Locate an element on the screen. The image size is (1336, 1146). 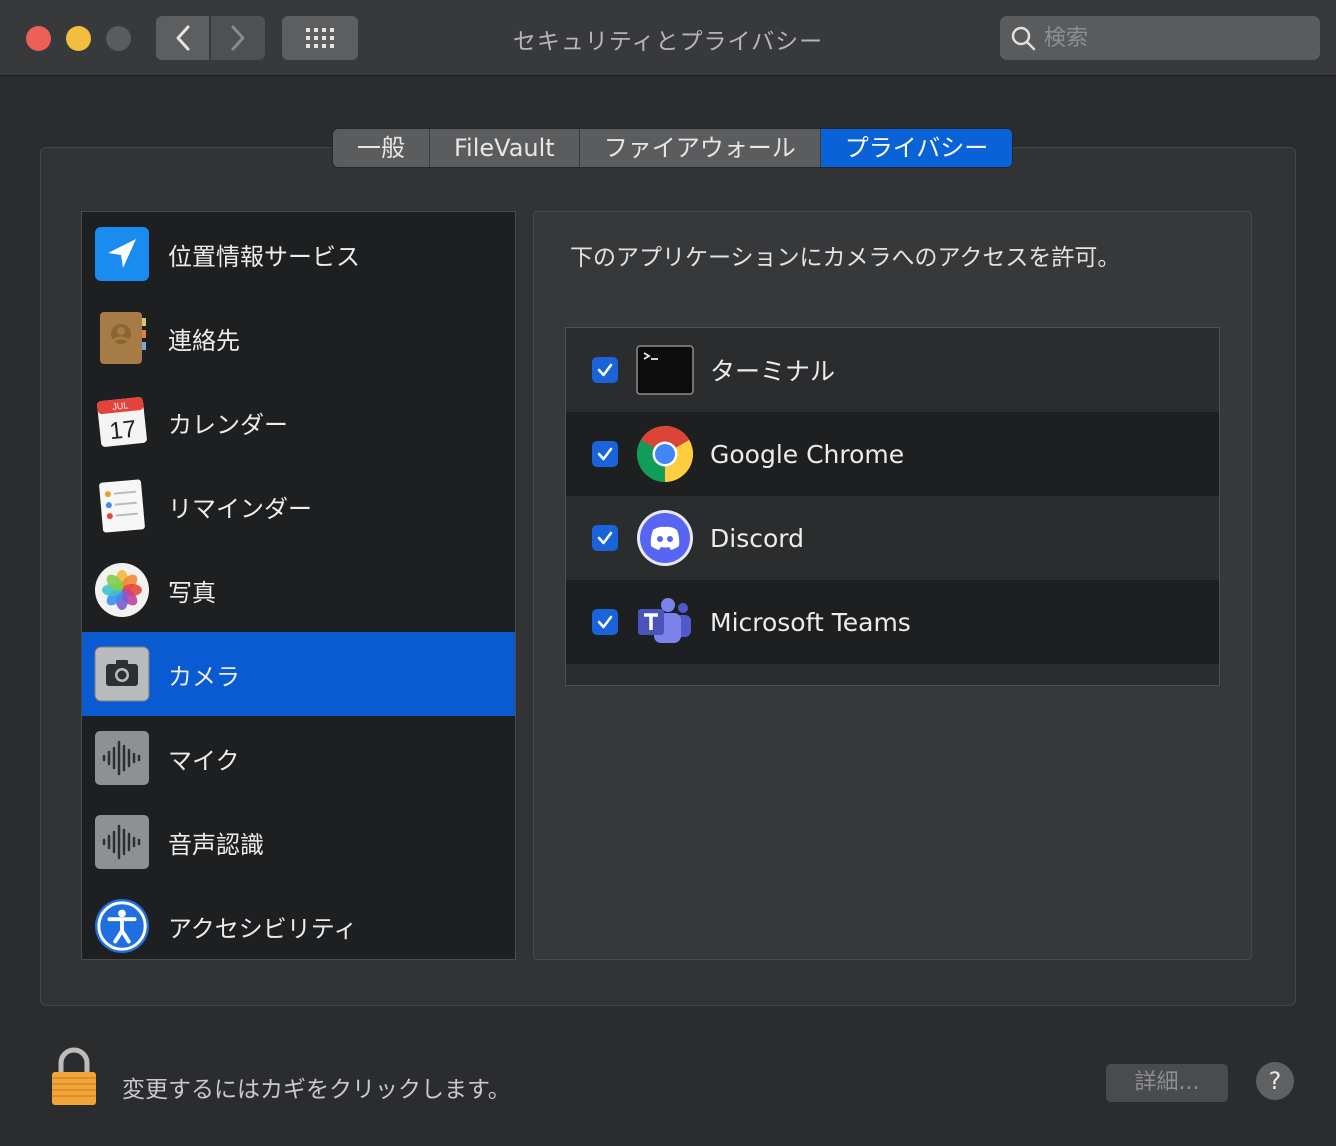
terminal-icon is located at coordinates (665, 370).